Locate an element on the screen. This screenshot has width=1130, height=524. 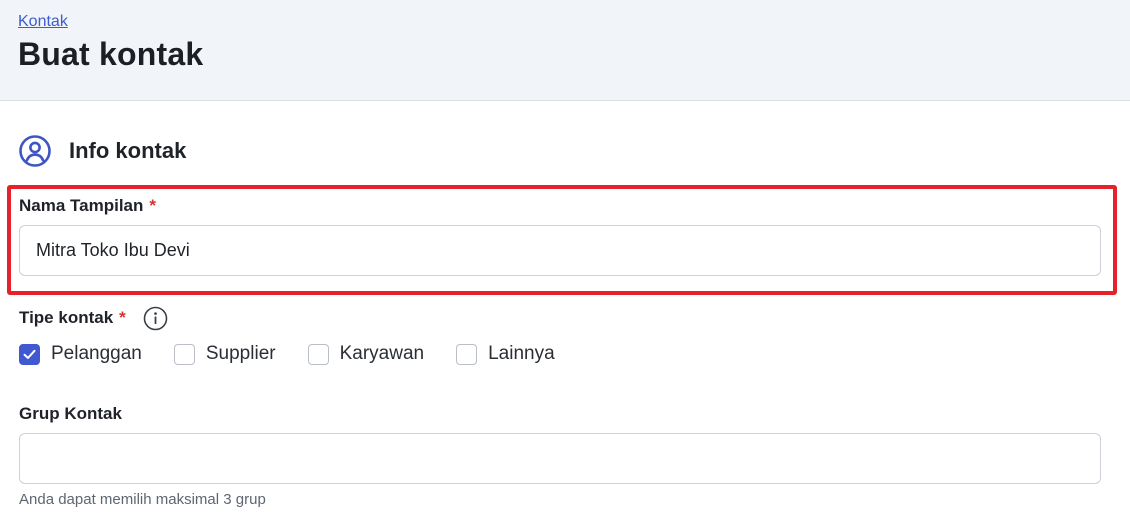
section-title: Info kontak is located at coordinates (128, 150).